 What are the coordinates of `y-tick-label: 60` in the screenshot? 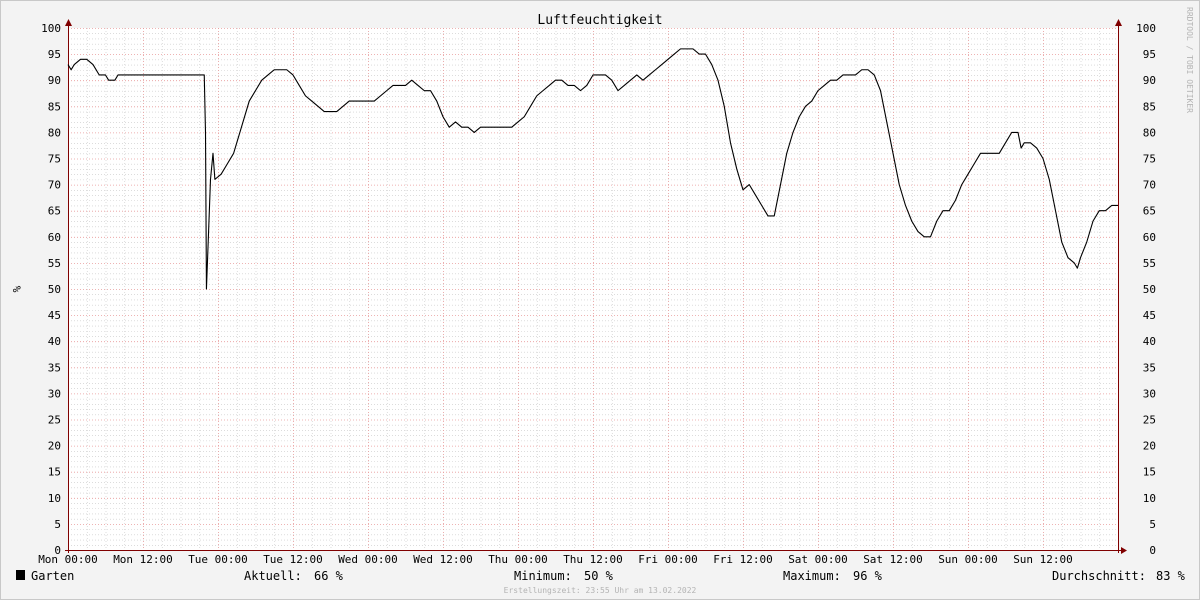 It's located at (54, 237).